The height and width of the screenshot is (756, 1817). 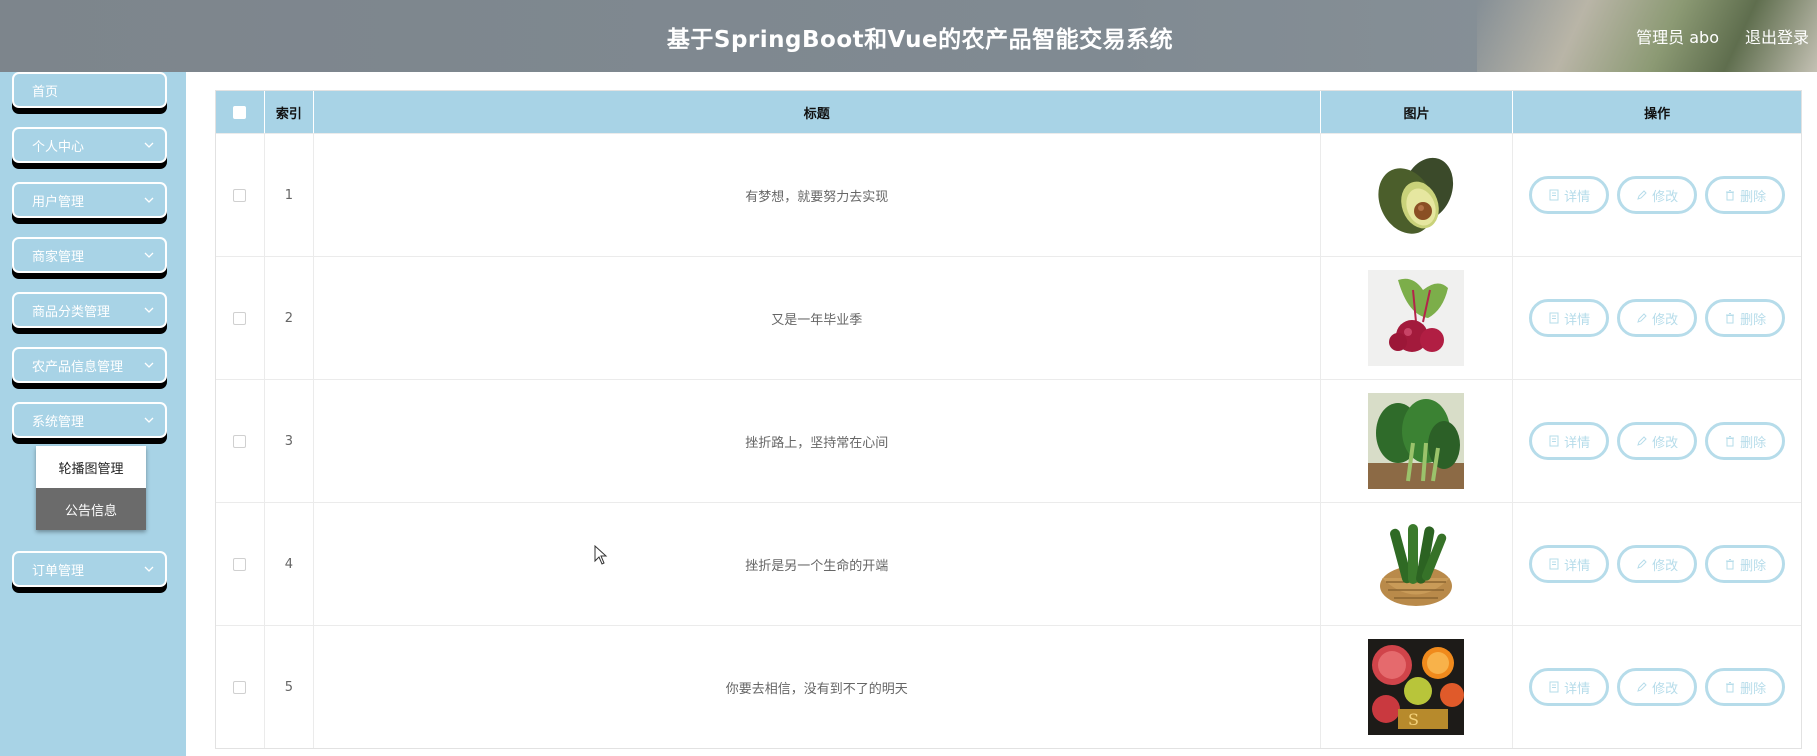 What do you see at coordinates (91, 509) in the screenshot?
I see `submenu-item-announcements: 公告信息` at bounding box center [91, 509].